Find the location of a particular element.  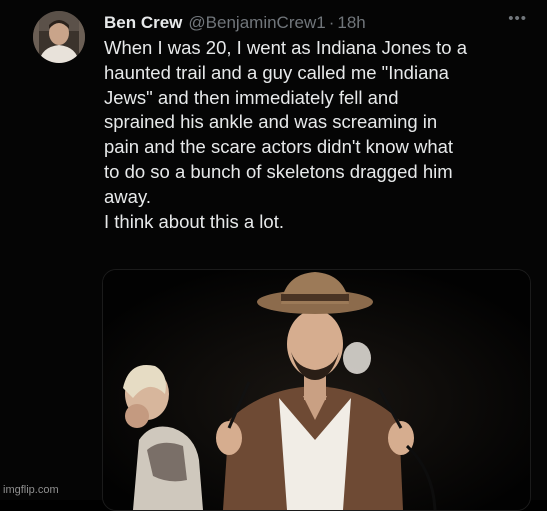

avatar-photo is located at coordinates (59, 37).